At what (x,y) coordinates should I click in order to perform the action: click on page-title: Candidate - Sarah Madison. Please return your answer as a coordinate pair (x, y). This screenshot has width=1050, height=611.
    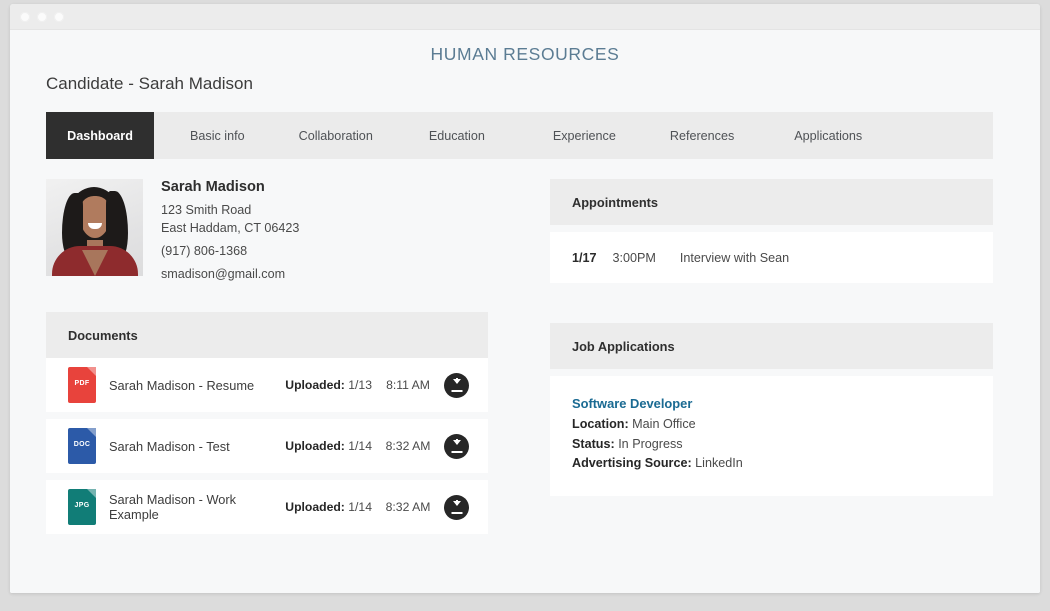
    Looking at the image, I should click on (149, 83).